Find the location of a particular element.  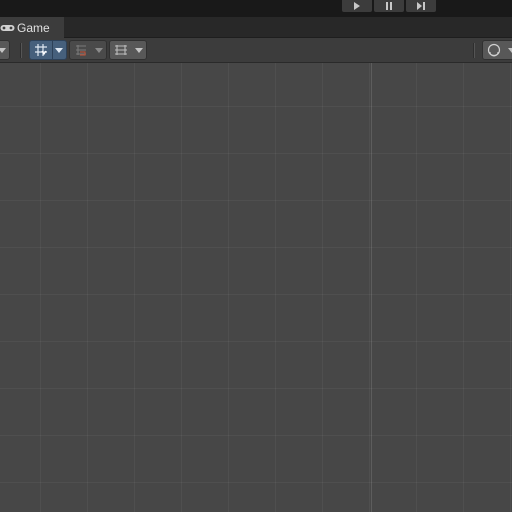

grid-visibility-button is located at coordinates (128, 50).